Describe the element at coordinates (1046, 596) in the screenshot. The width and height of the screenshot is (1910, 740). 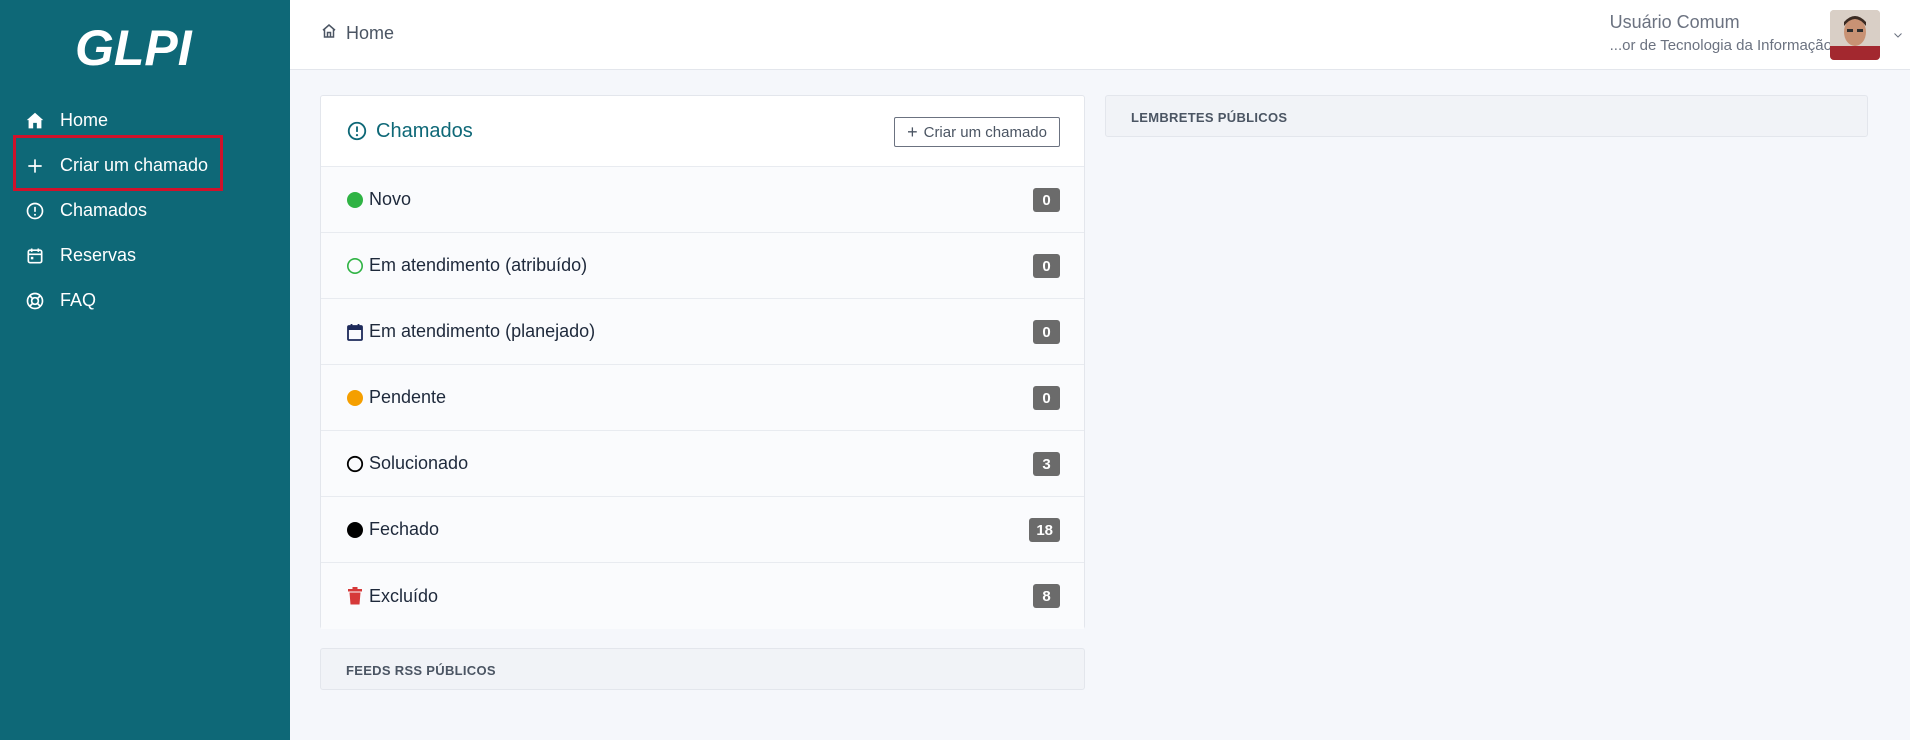
I see `count-badge: 8` at that location.